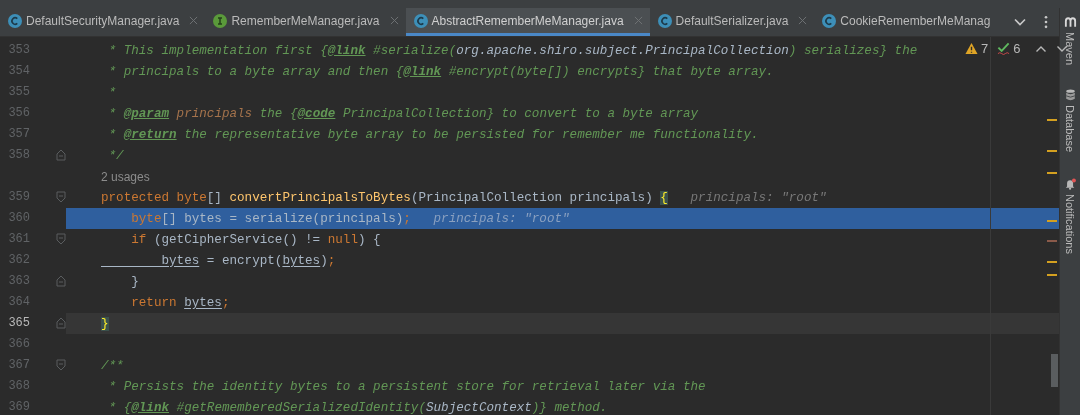 The height and width of the screenshot is (415, 1080). Describe the element at coordinates (441, 72) in the screenshot. I see `code-line: * principals to a byte array and then {@link #encrypt(byte[]) encrypts} that byte array.` at that location.